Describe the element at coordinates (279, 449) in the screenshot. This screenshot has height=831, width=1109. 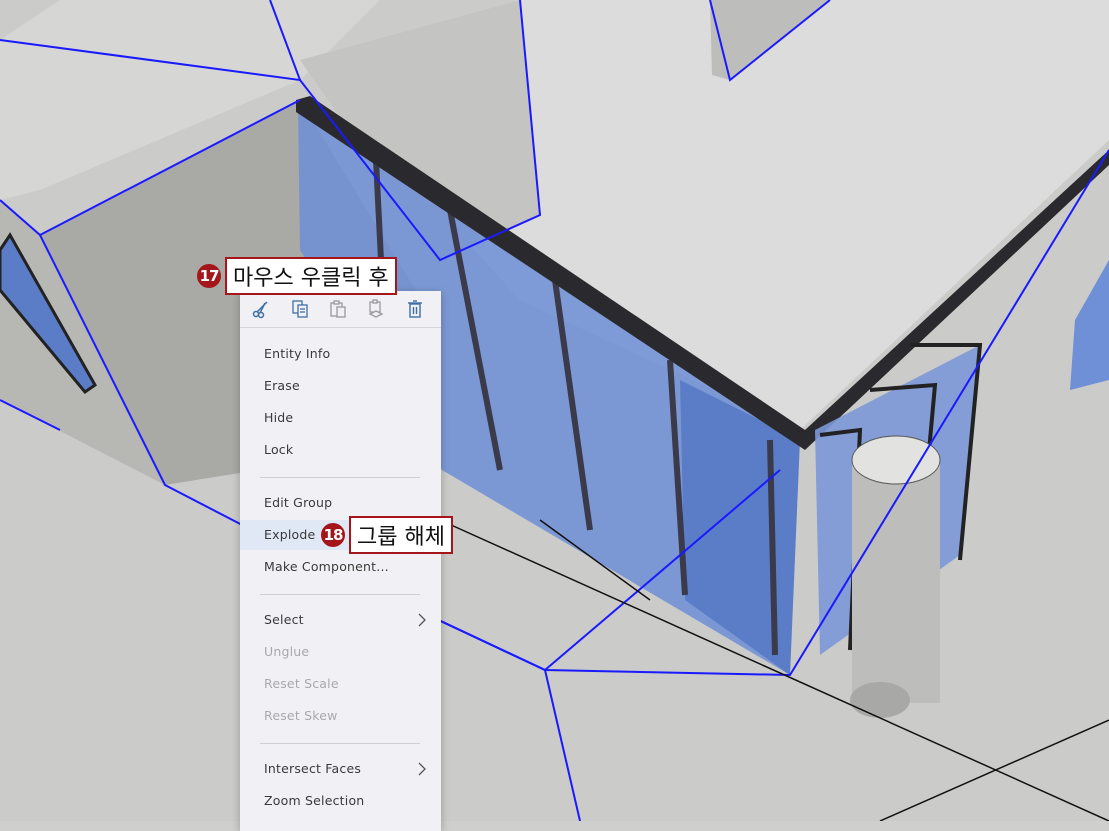
I see `menu-label: Lock` at that location.